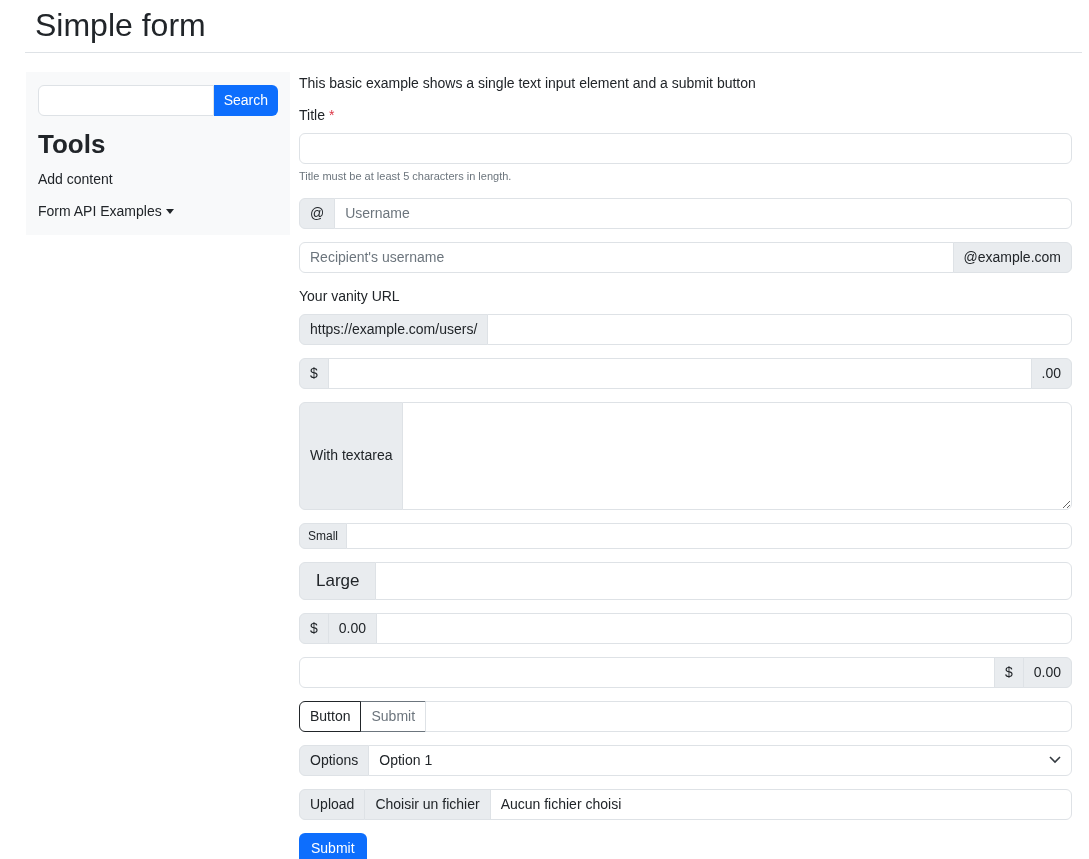 Image resolution: width=1089 pixels, height=859 pixels. Describe the element at coordinates (737, 455) in the screenshot. I see `textarea-field` at that location.